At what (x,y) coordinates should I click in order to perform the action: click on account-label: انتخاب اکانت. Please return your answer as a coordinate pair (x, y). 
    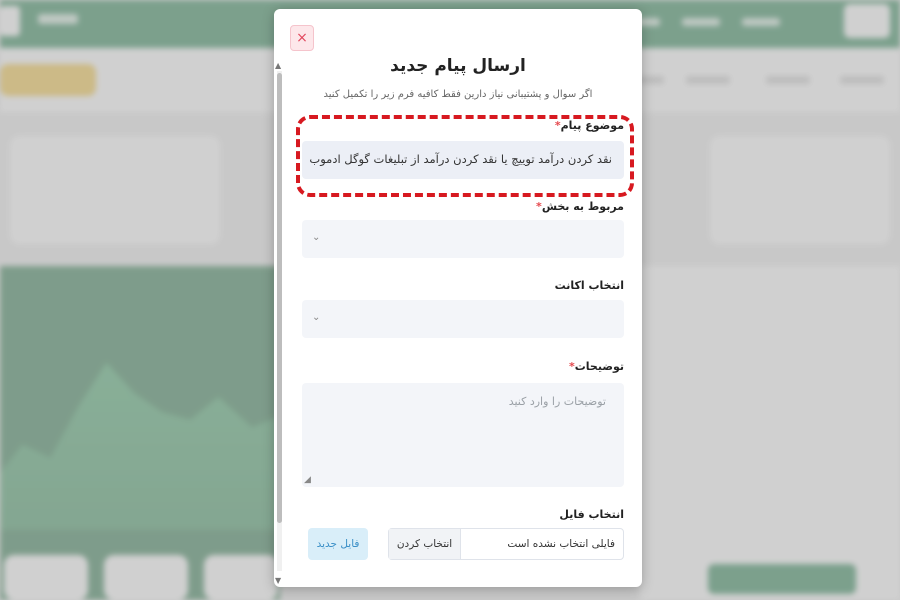
    Looking at the image, I should click on (589, 285).